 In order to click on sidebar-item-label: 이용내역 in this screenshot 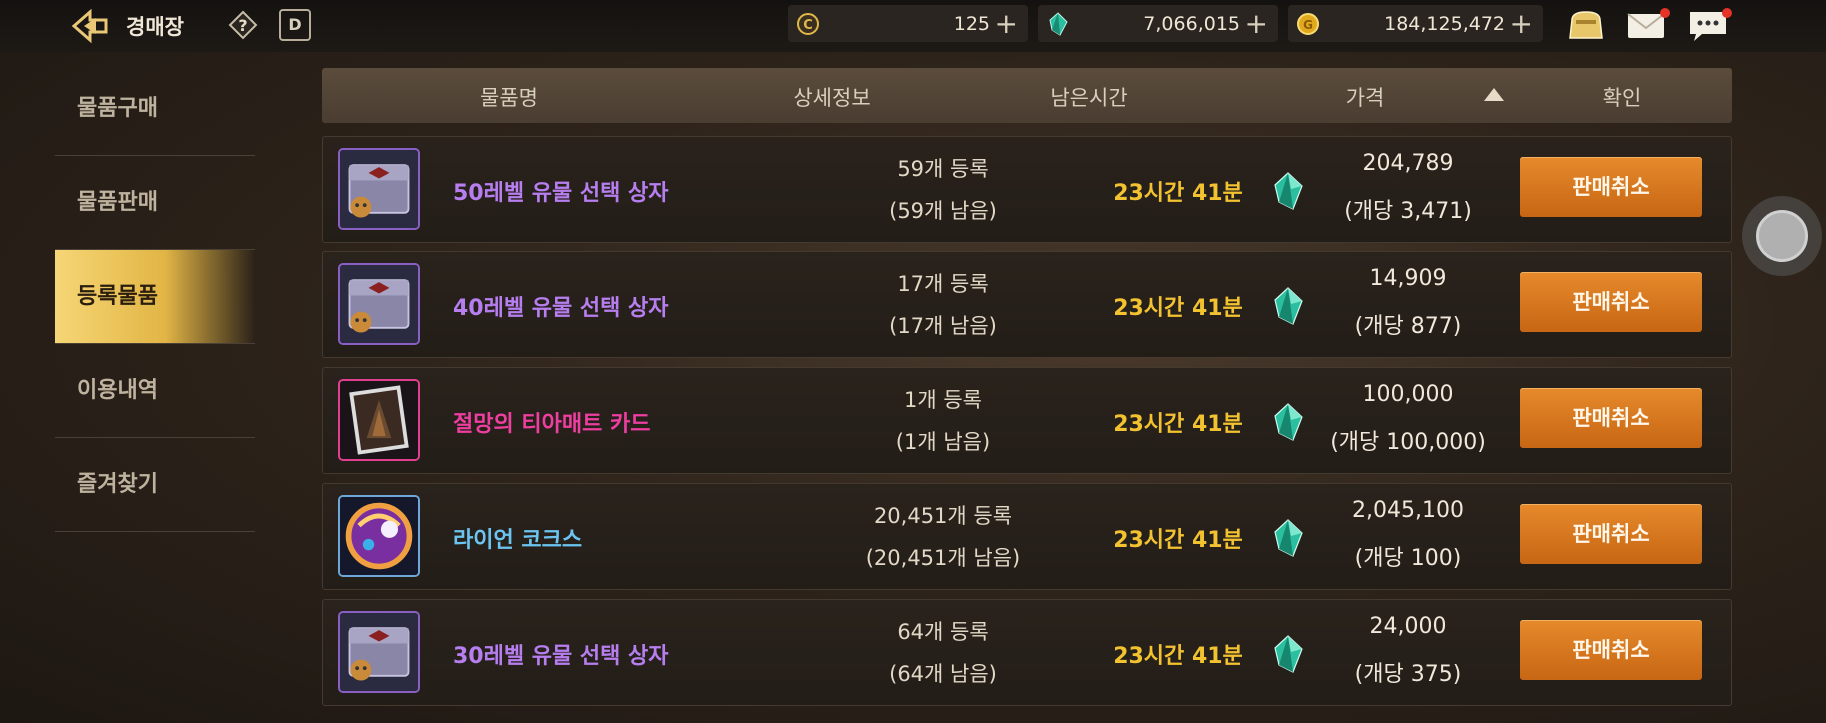, I will do `click(117, 390)`.